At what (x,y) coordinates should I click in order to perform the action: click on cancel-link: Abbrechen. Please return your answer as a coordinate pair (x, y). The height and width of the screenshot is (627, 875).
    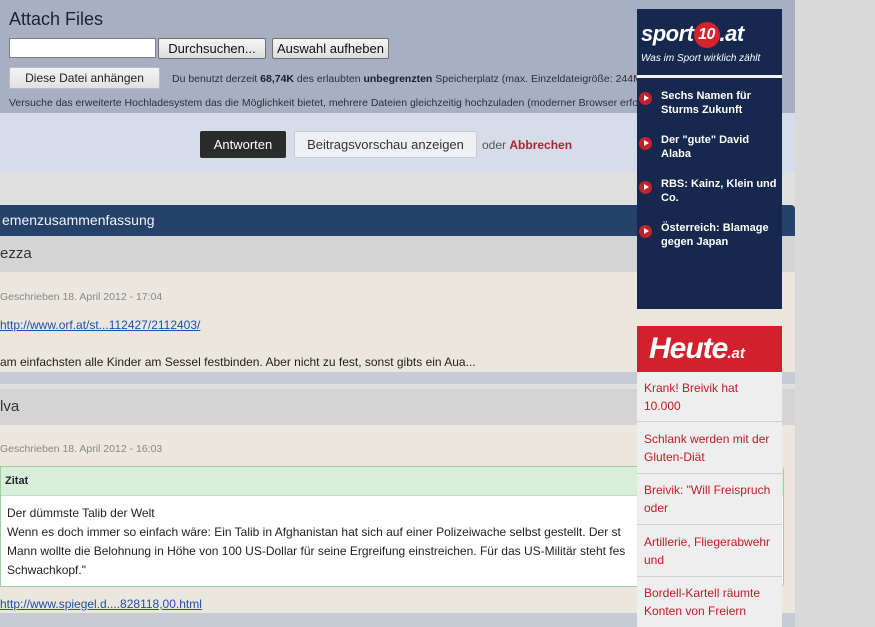
    Looking at the image, I should click on (540, 145).